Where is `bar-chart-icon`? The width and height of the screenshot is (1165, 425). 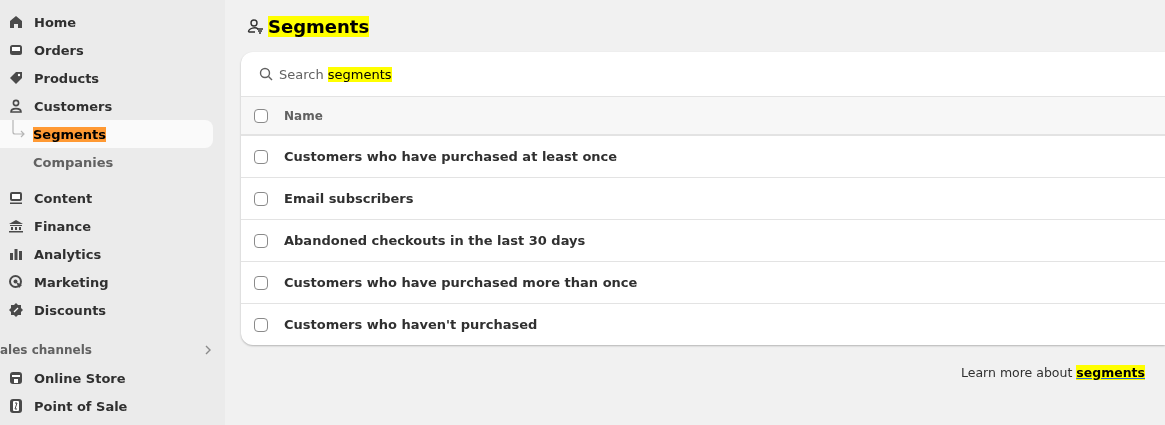 bar-chart-icon is located at coordinates (16, 254).